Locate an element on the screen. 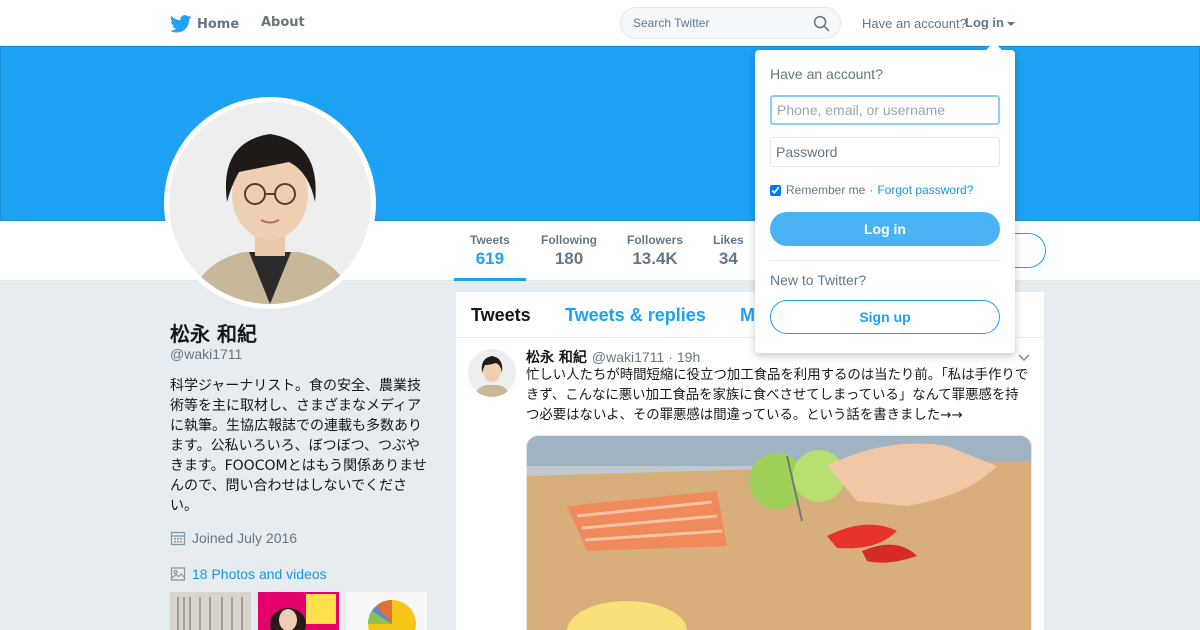 Image resolution: width=1200 pixels, height=630 pixels. stat-value: 13.4K is located at coordinates (655, 258).